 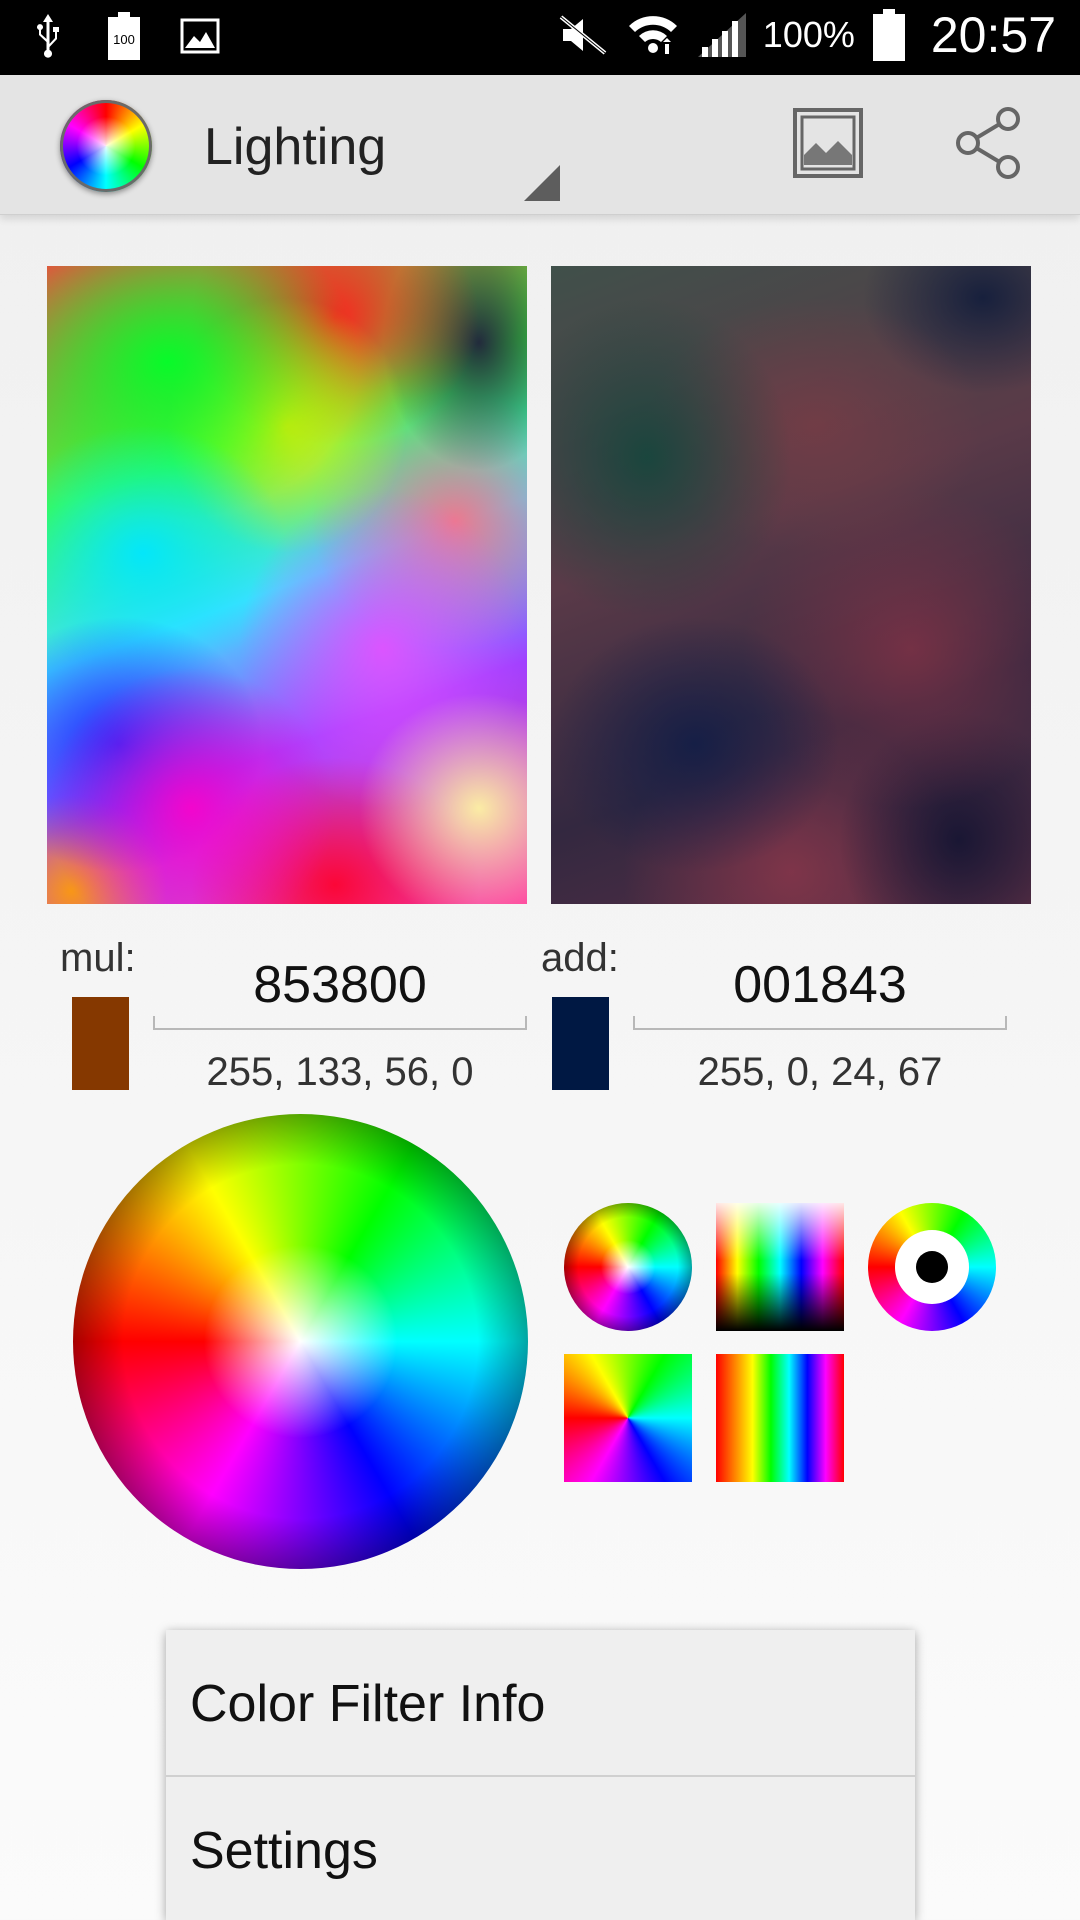 I want to click on palette-color-wheel, so click(x=628, y=1267).